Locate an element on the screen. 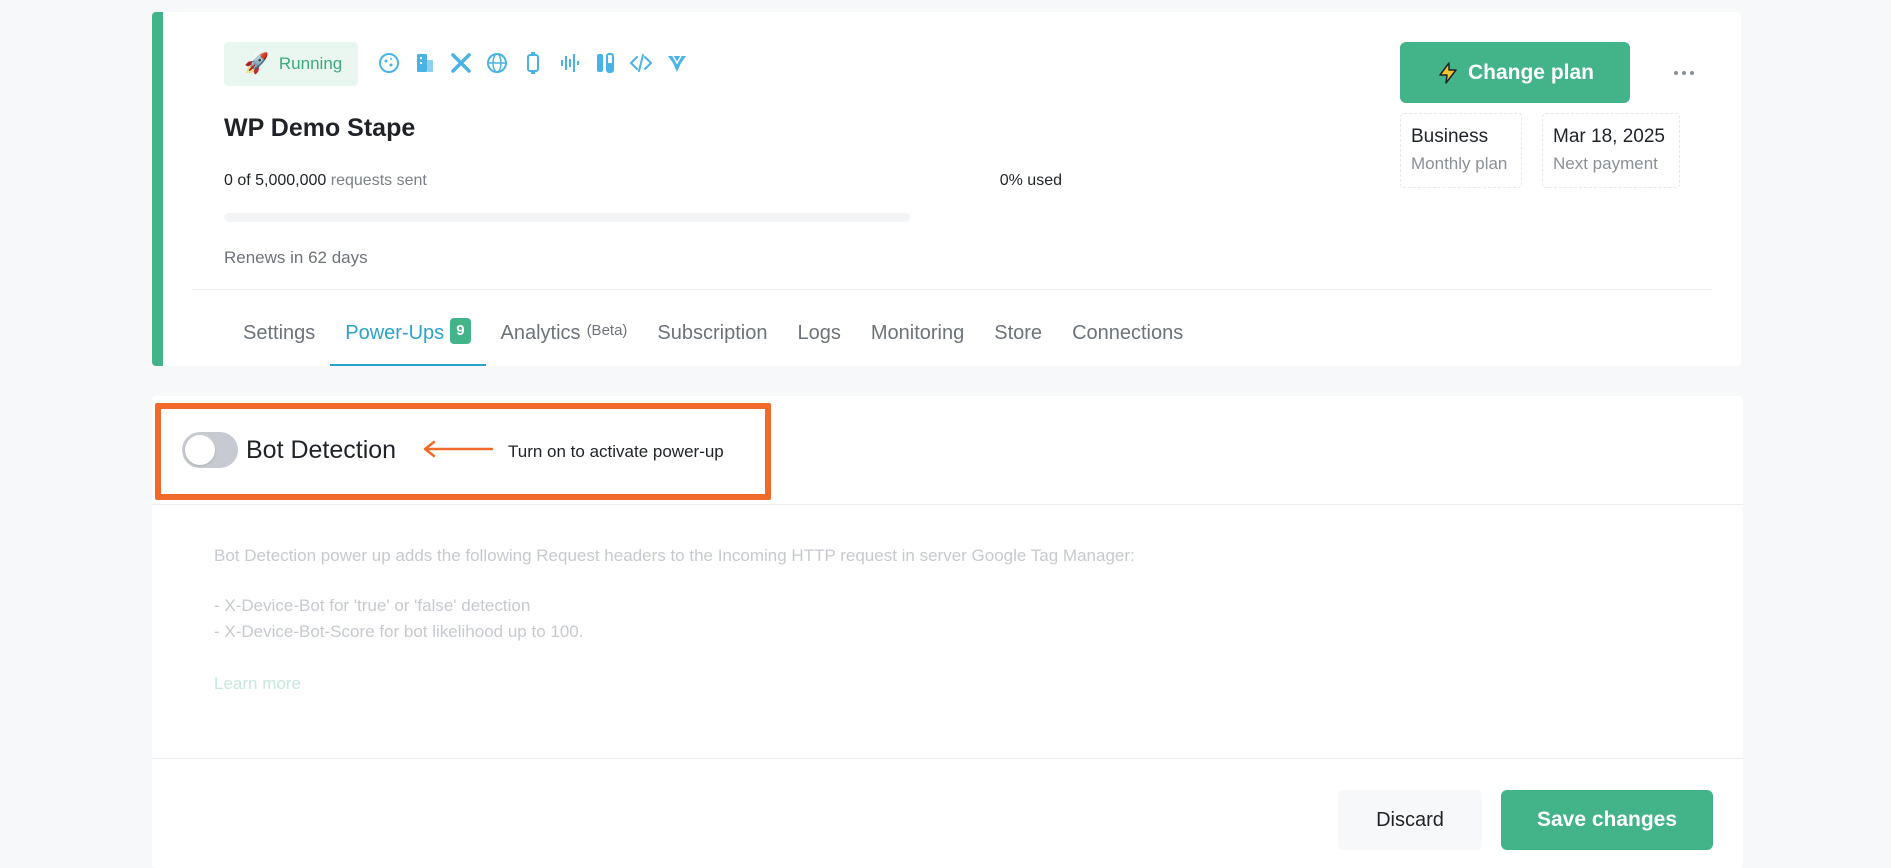  bird-icon is located at coordinates (677, 63).